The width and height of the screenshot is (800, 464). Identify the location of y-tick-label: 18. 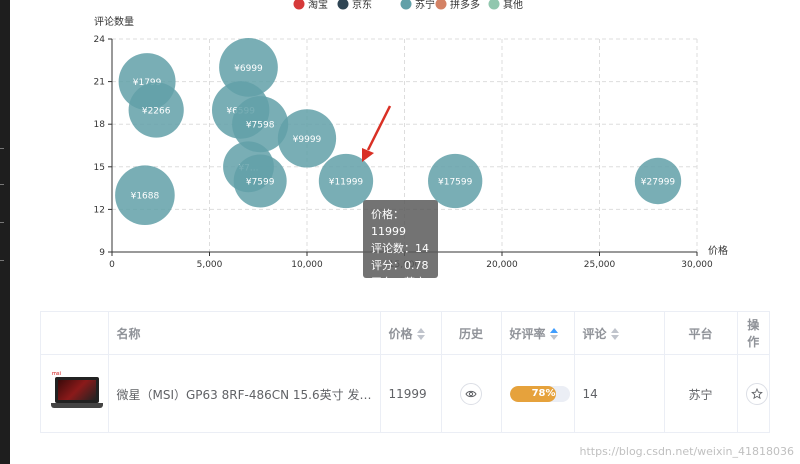
(100, 125).